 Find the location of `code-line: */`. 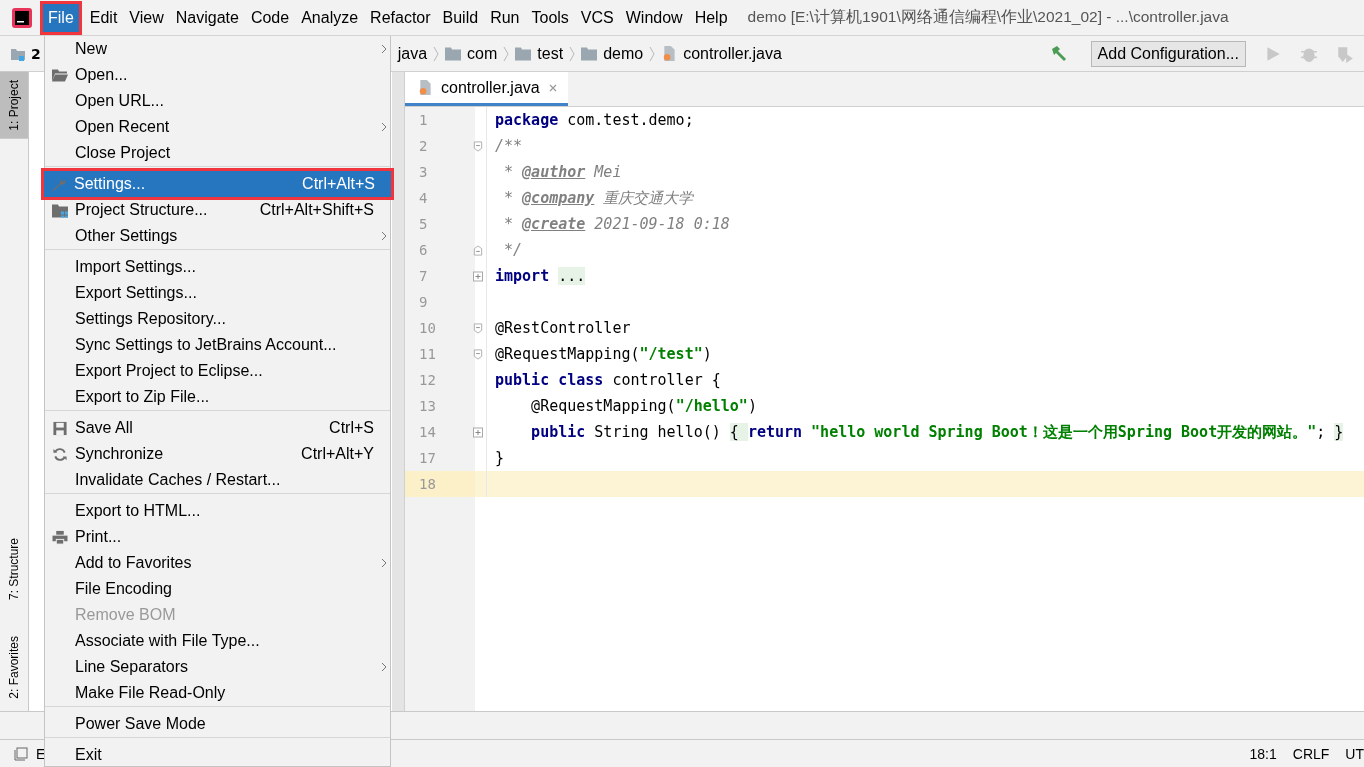

code-line: */ is located at coordinates (513, 250).